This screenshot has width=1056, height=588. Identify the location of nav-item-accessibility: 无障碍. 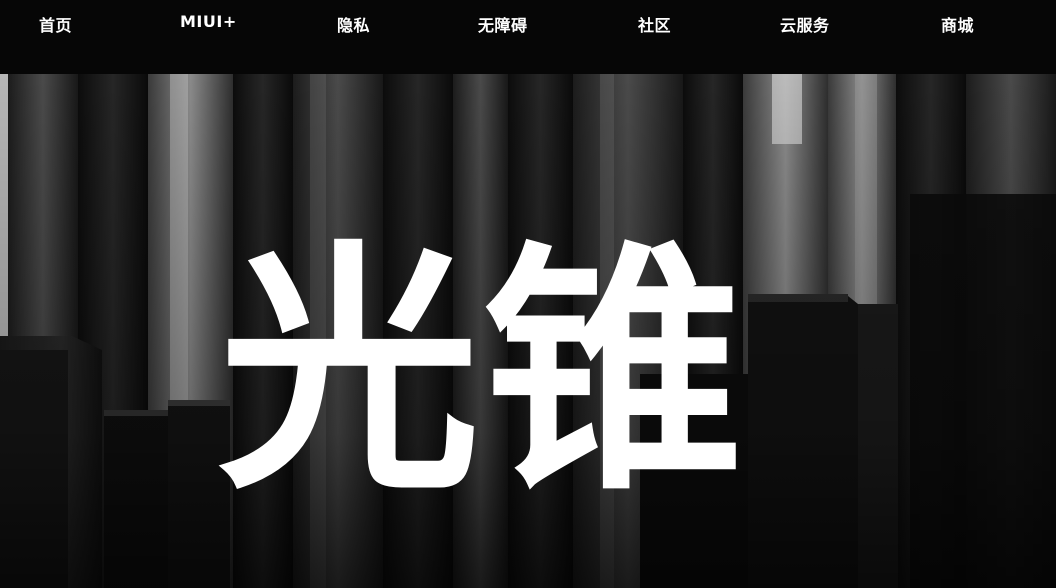
(503, 24).